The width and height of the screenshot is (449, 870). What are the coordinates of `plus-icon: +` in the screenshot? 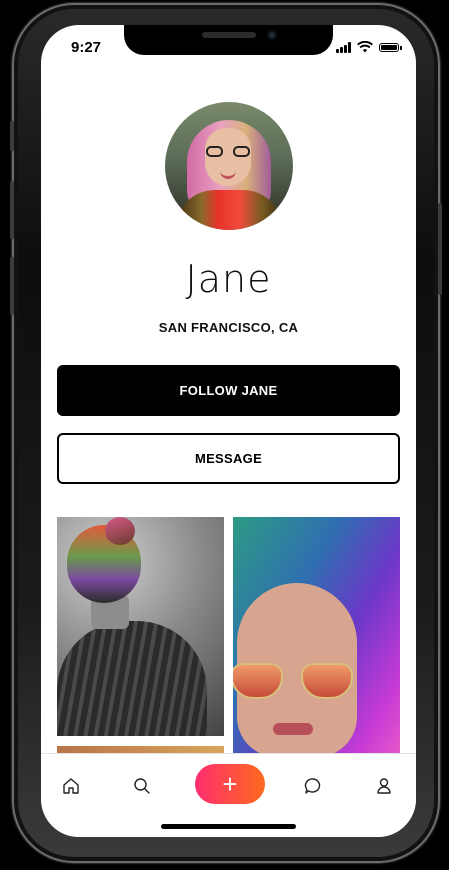 It's located at (230, 784).